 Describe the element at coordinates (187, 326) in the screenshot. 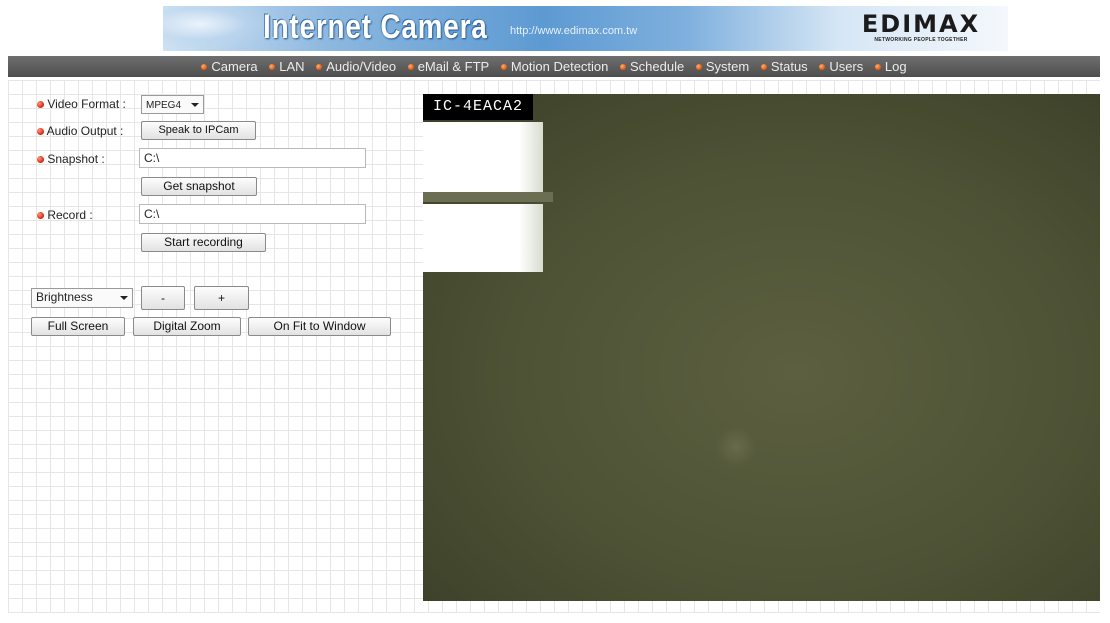

I see `digital-zoom-button: Digital Zoom` at that location.